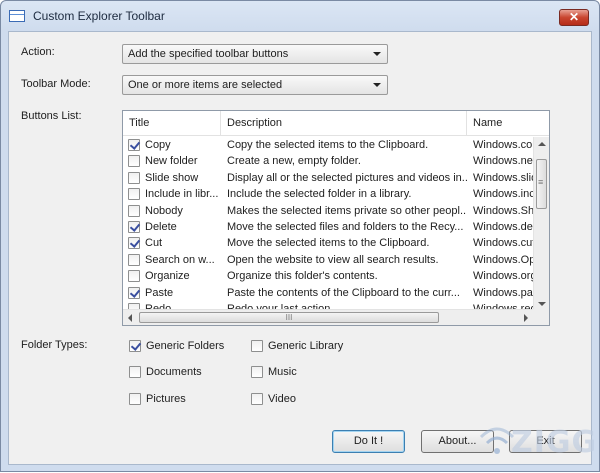  What do you see at coordinates (167, 276) in the screenshot?
I see `cell-title: Organize` at bounding box center [167, 276].